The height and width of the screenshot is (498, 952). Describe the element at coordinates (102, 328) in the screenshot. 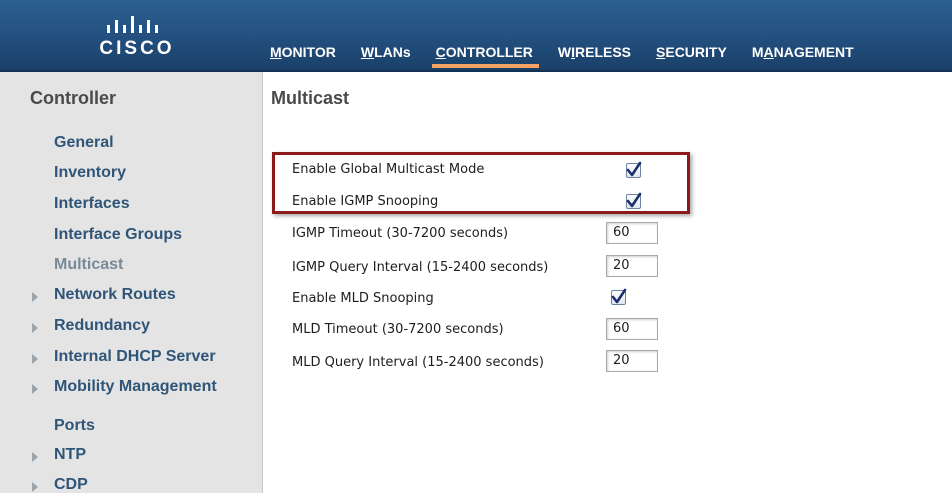

I see `sidebar-item-redundancy: Redundancy` at that location.